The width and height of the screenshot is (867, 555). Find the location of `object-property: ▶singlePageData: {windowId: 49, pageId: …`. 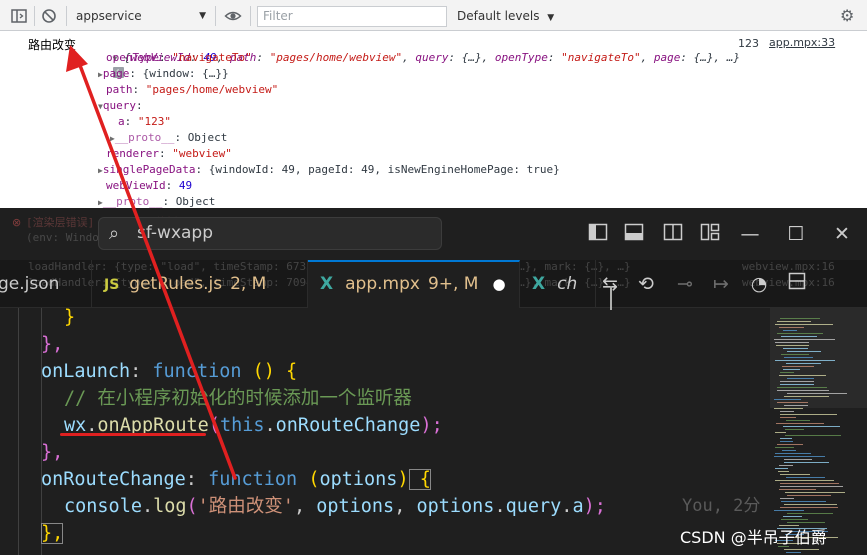

object-property: ▶singlePageData: {windowId: 49, pageId: … is located at coordinates (329, 170).